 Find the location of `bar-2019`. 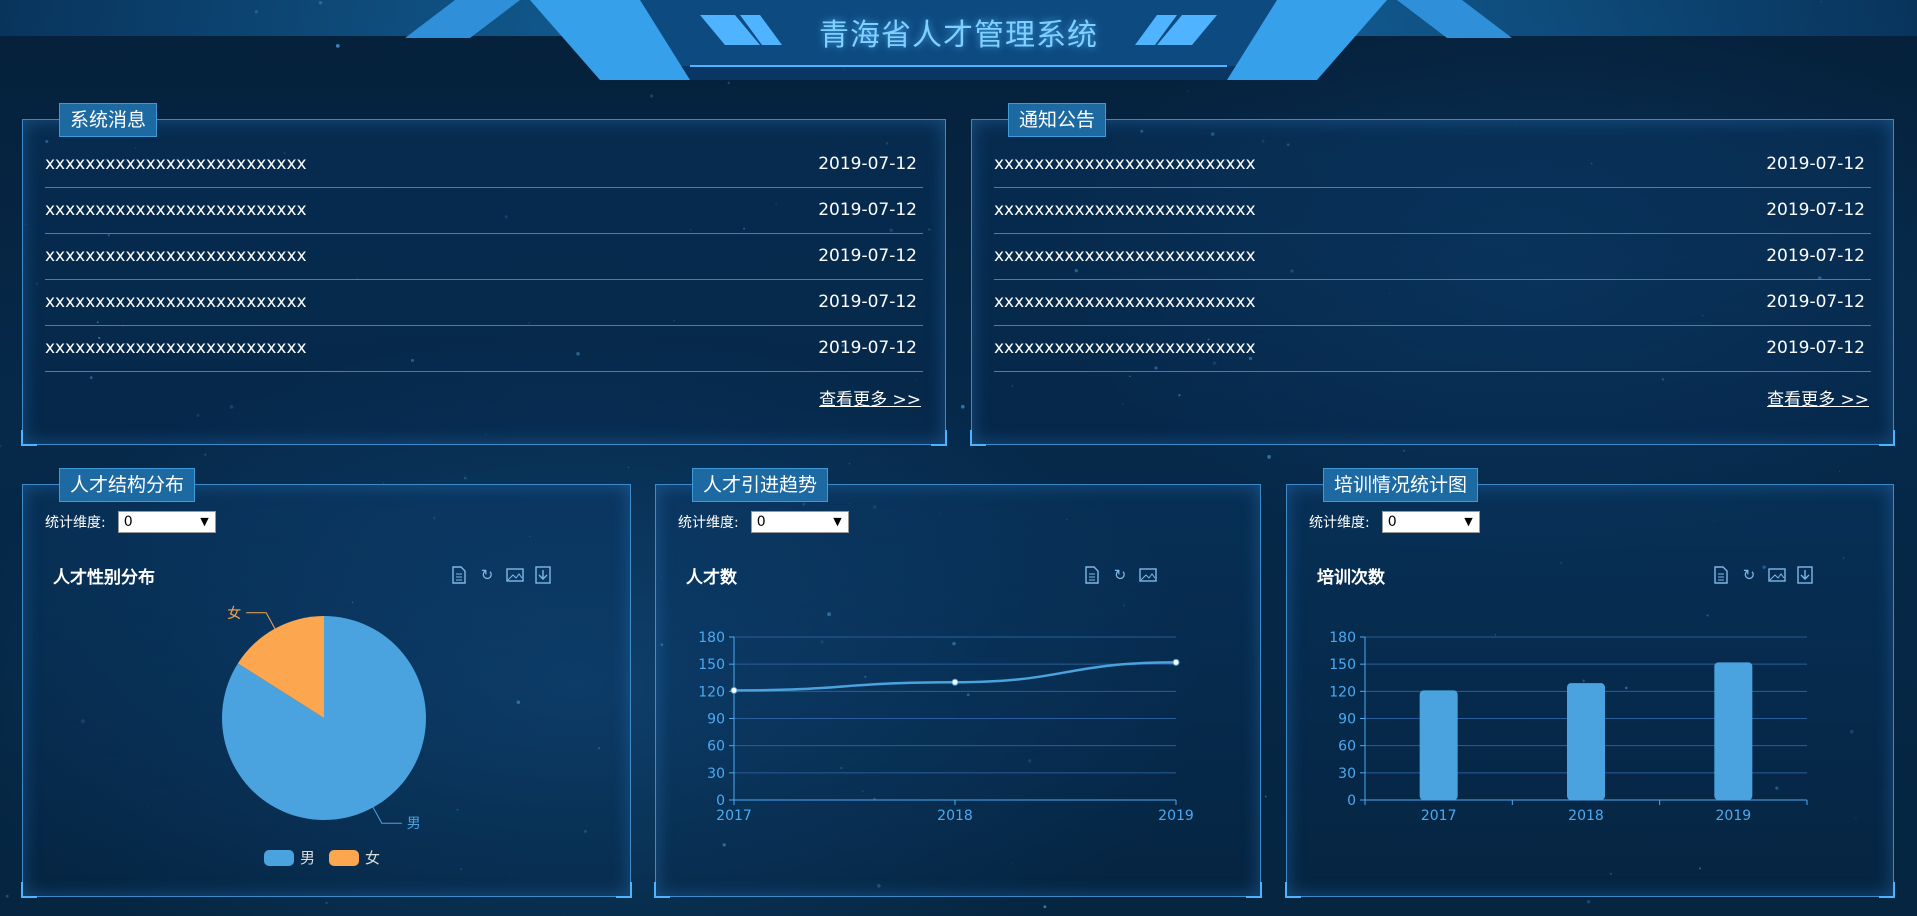

bar-2019 is located at coordinates (1733, 731).